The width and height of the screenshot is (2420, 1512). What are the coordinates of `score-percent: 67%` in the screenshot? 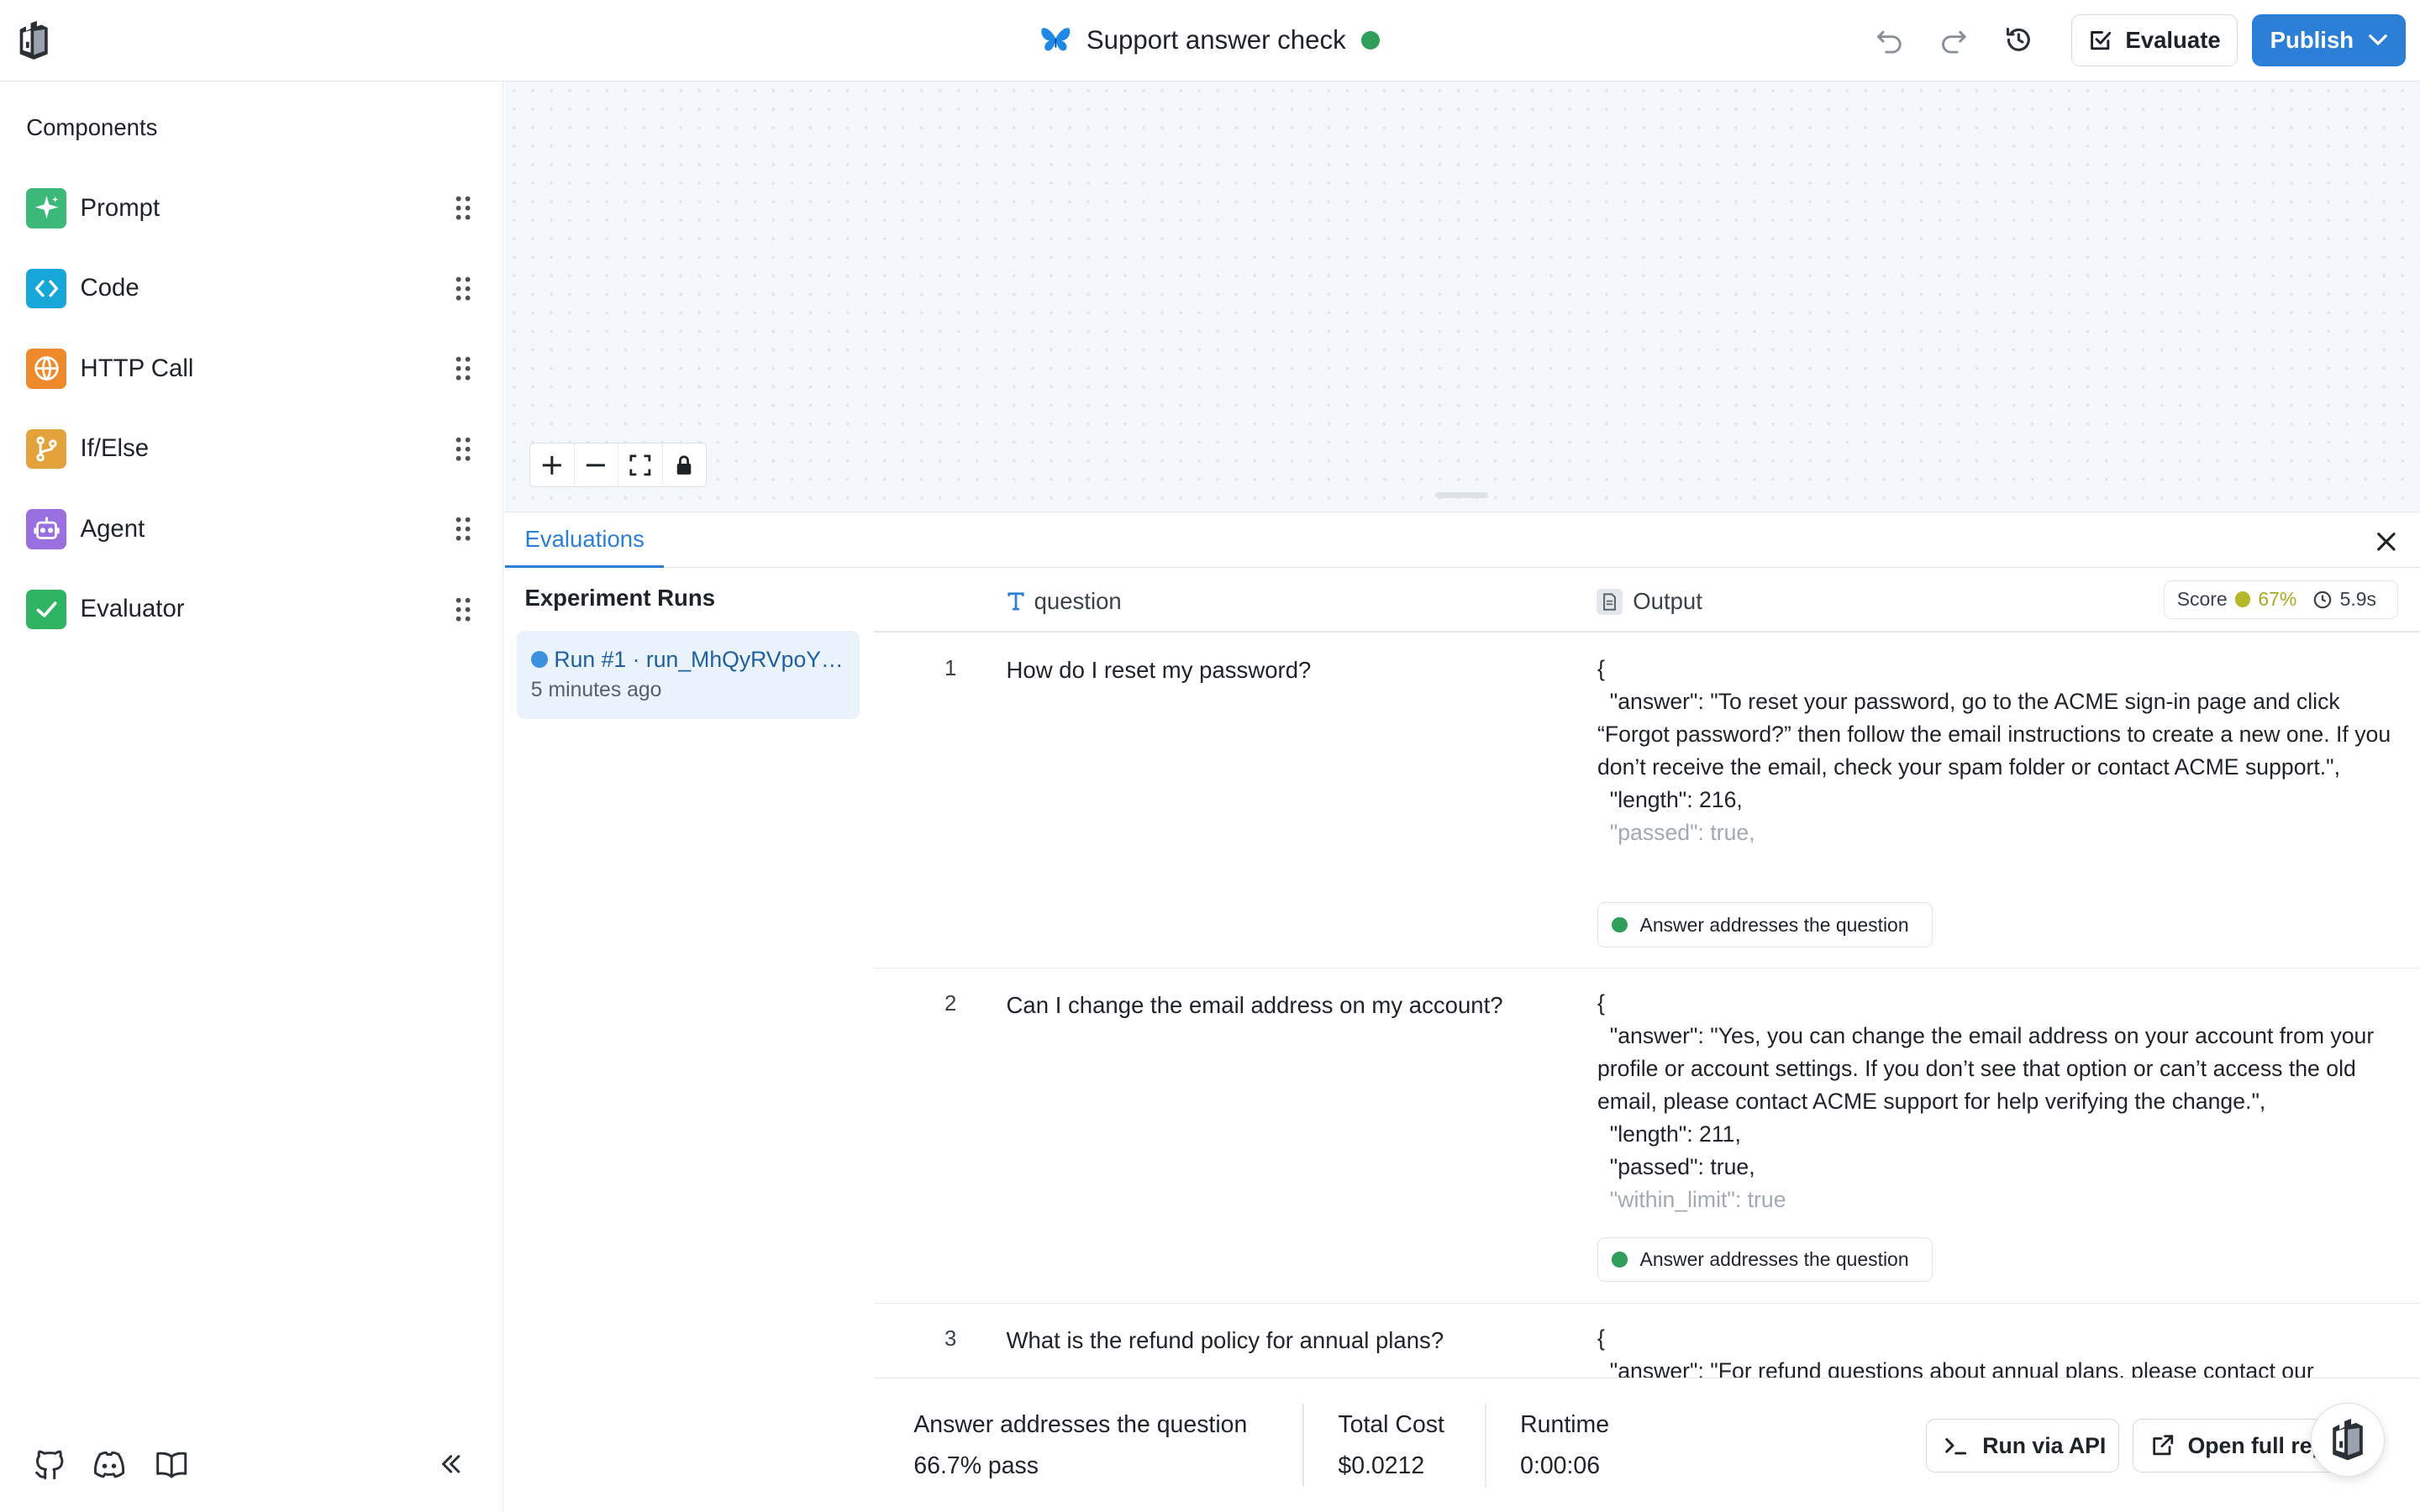 It's located at (2277, 599).